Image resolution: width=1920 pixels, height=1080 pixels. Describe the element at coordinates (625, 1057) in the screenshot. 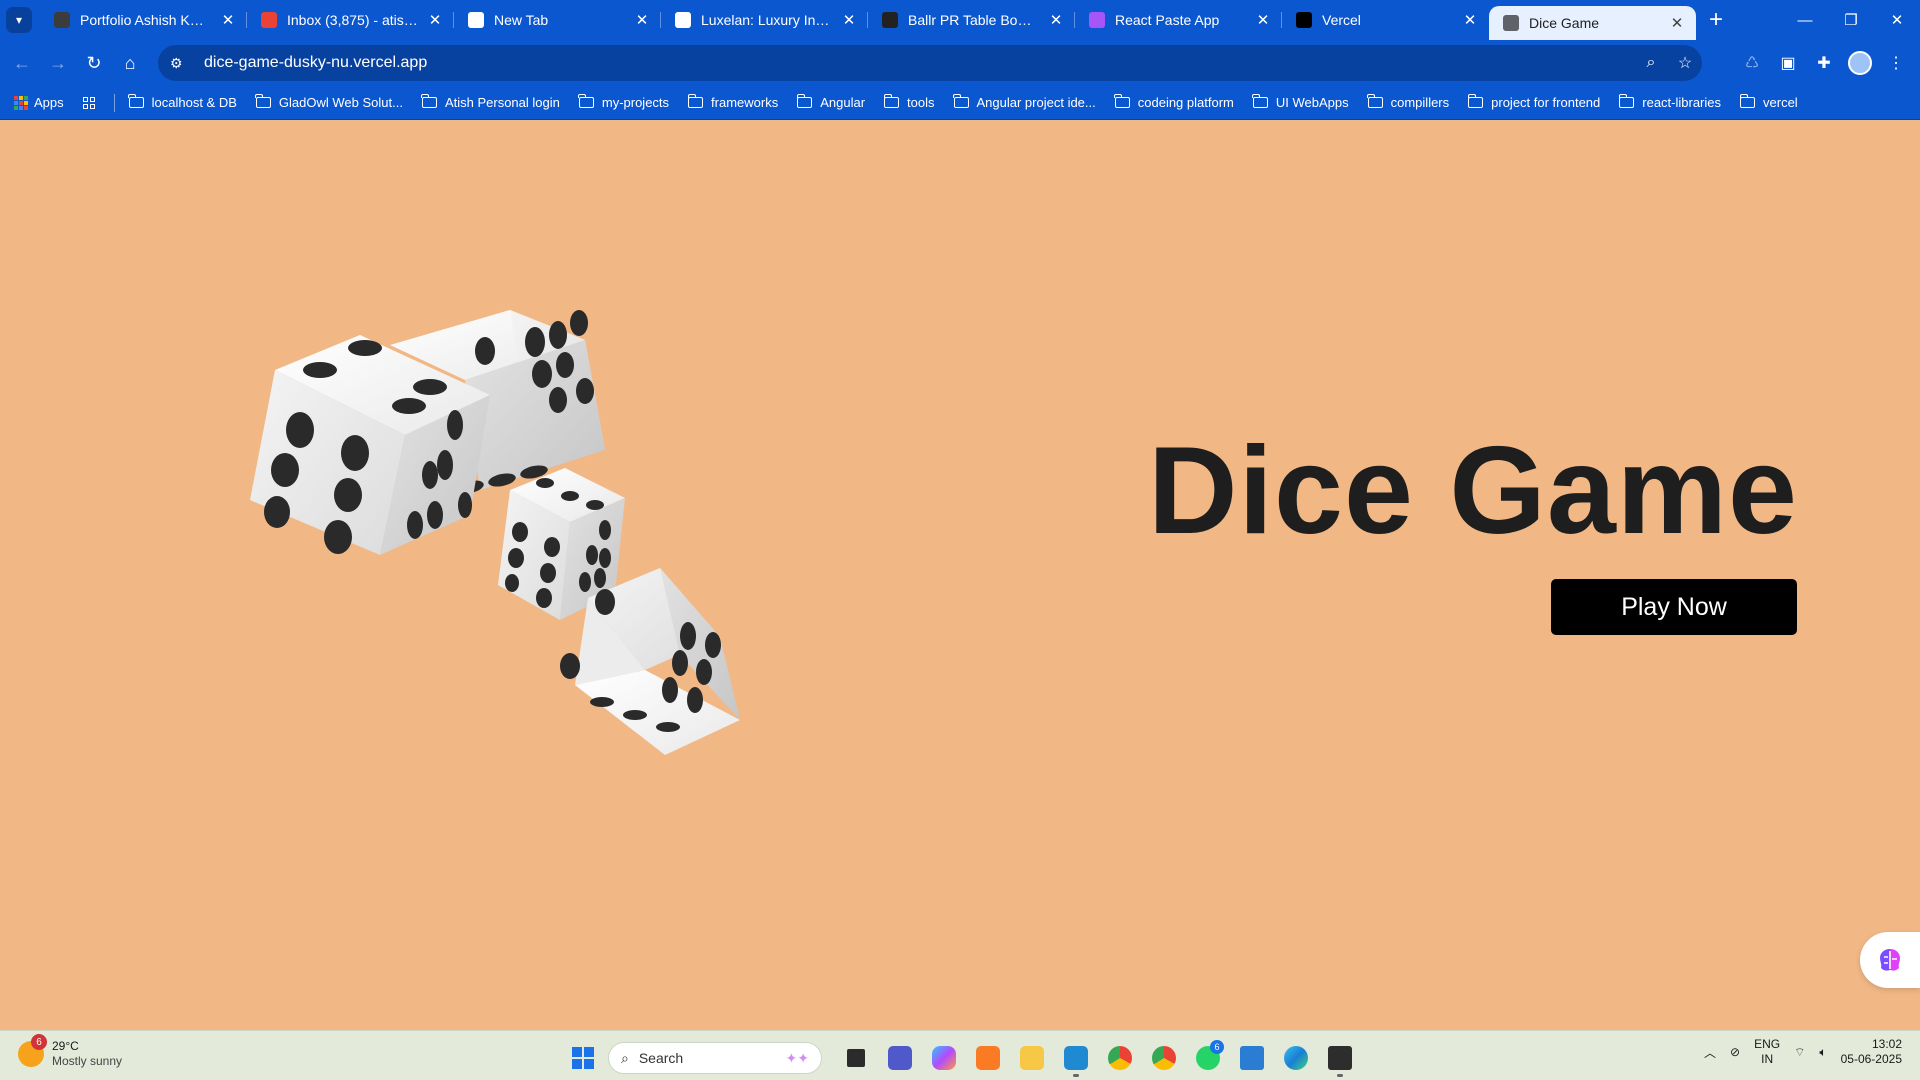

I see `search-icon: ⌕` at that location.